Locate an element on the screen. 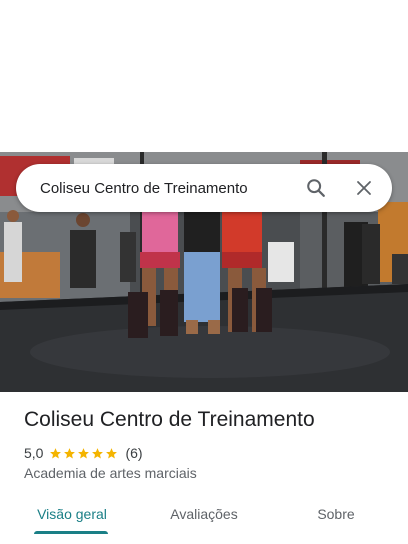  place-title: Coliseu Centro de Treinamento is located at coordinates (169, 419).